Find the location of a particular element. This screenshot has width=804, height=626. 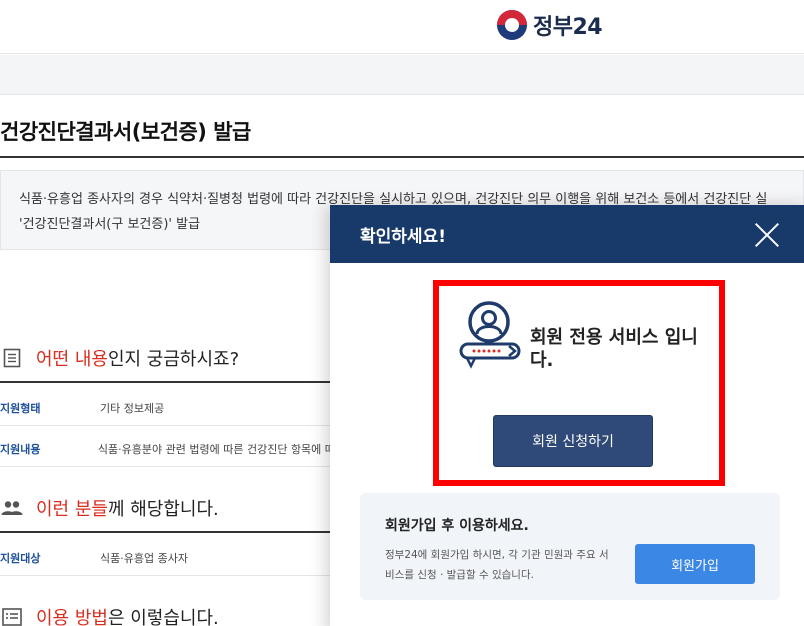

section-how-highlight: 이용 방법 is located at coordinates (72, 617).